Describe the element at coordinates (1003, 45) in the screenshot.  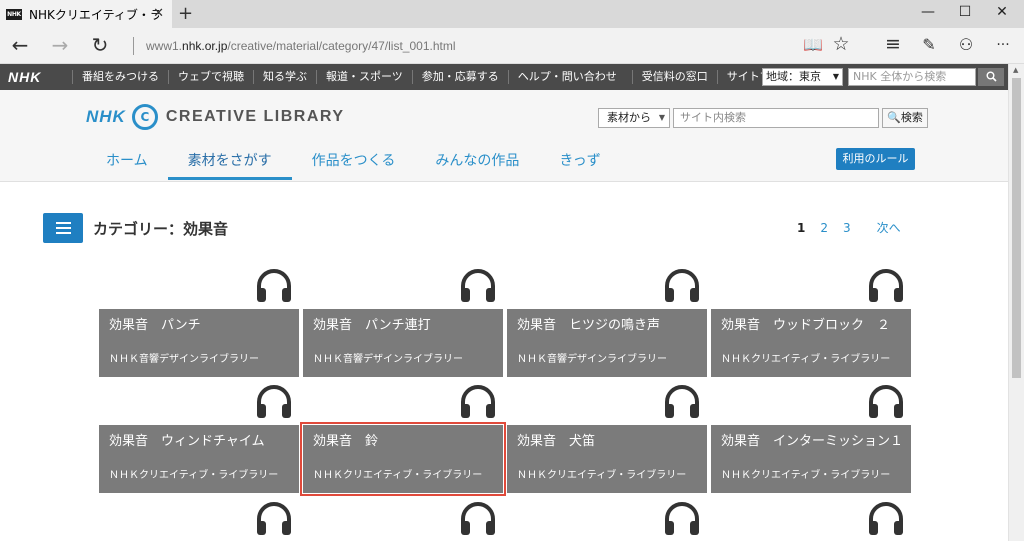
I see `more-icon: ···` at that location.